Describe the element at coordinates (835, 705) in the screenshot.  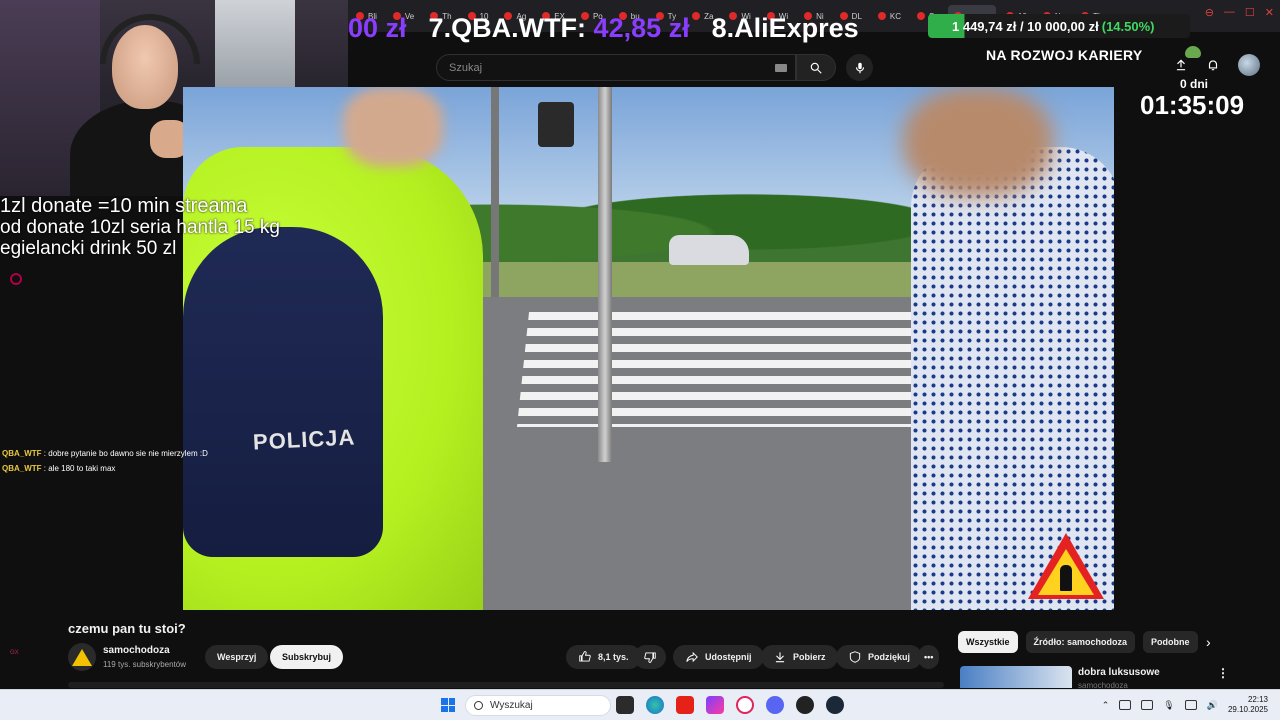
I see `steam-icon` at that location.